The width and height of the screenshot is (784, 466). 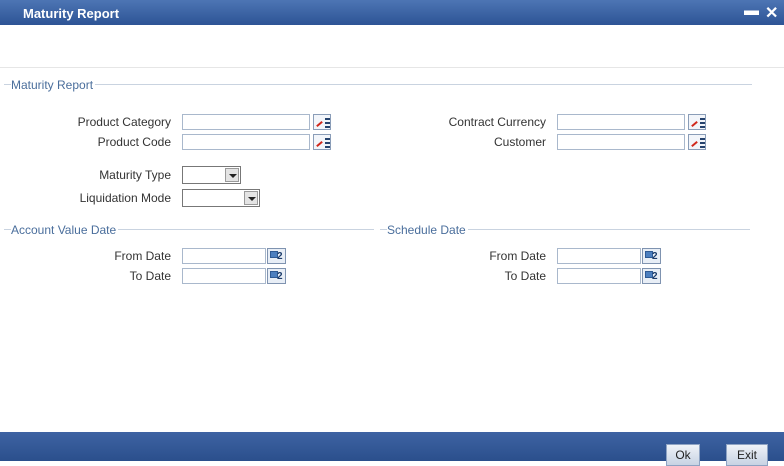 What do you see at coordinates (599, 256) in the screenshot?
I see `schedule-from-date-input` at bounding box center [599, 256].